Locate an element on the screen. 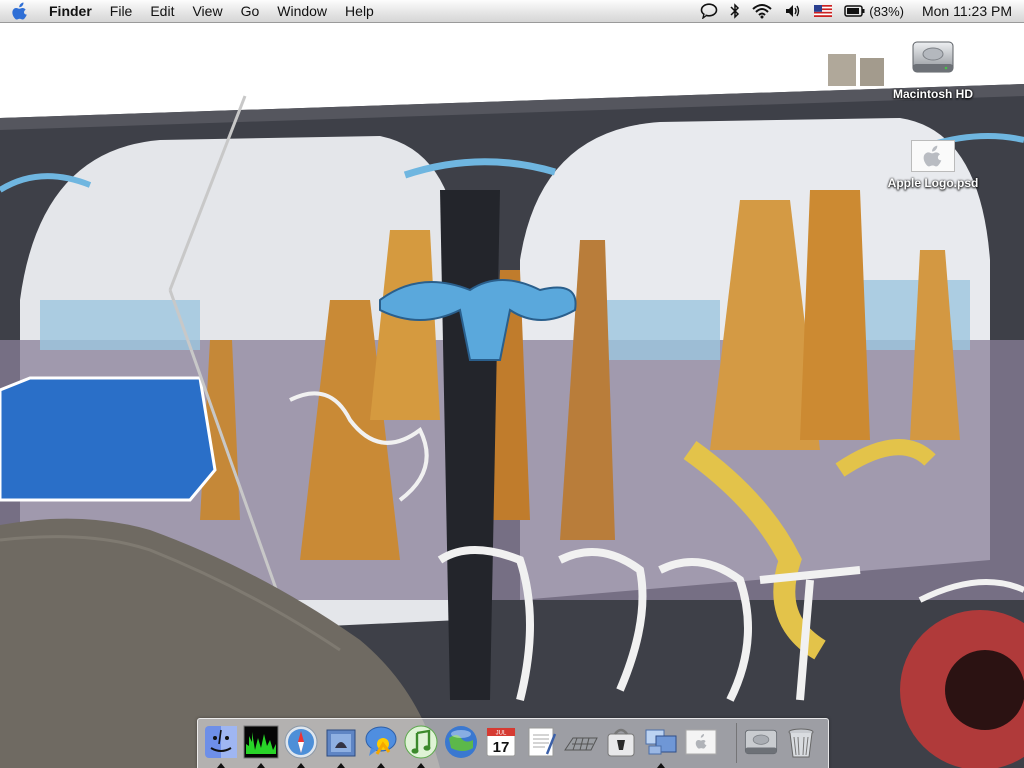 This screenshot has height=768, width=1024. dock-item-safari is located at coordinates (301, 742).